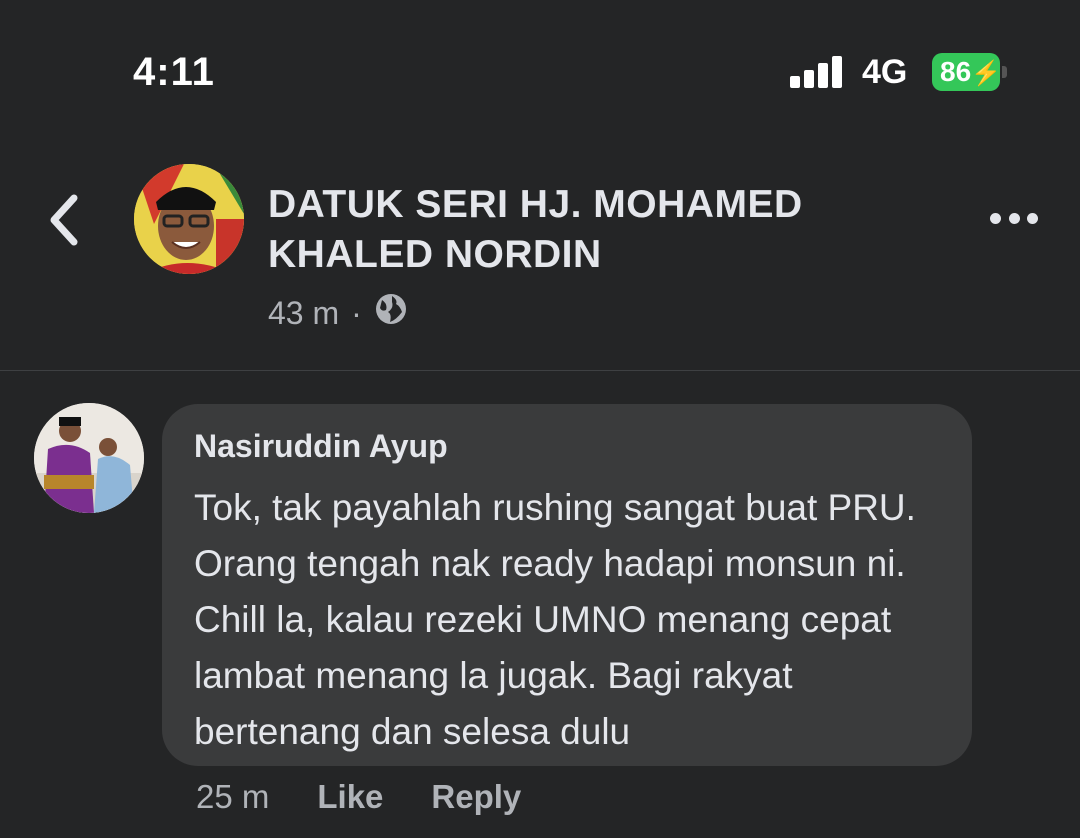 This screenshot has width=1080, height=838. I want to click on comment-time: 25 m, so click(233, 796).